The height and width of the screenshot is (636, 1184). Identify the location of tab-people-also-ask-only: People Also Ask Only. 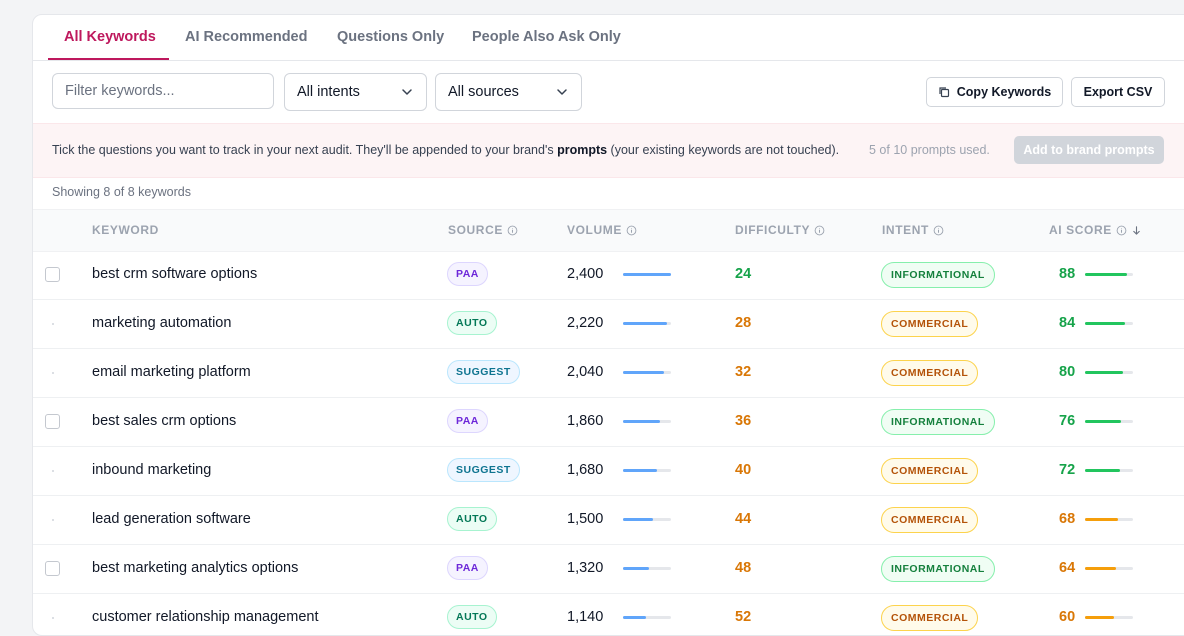
(546, 37).